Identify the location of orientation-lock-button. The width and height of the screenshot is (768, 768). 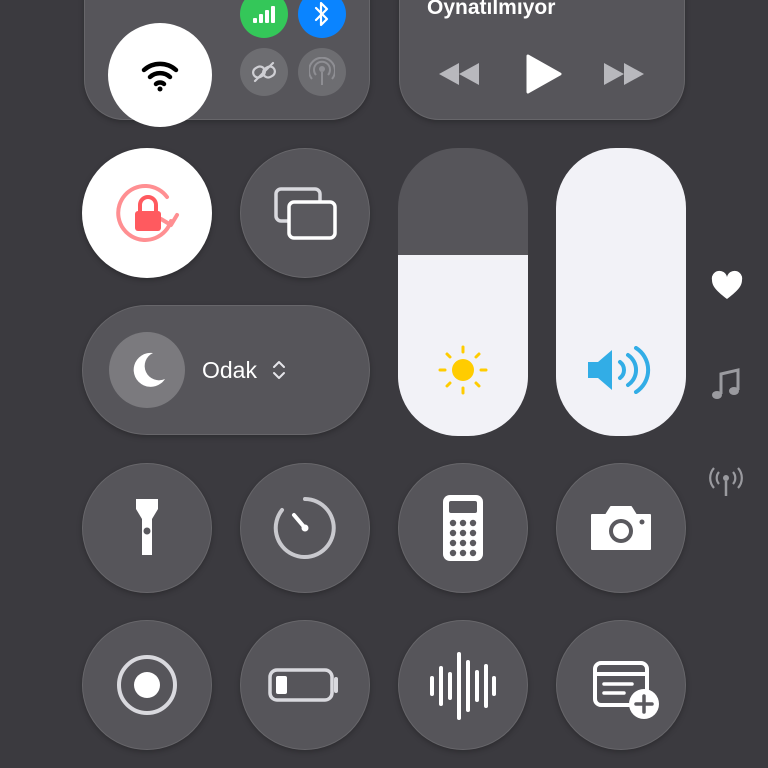
(147, 213).